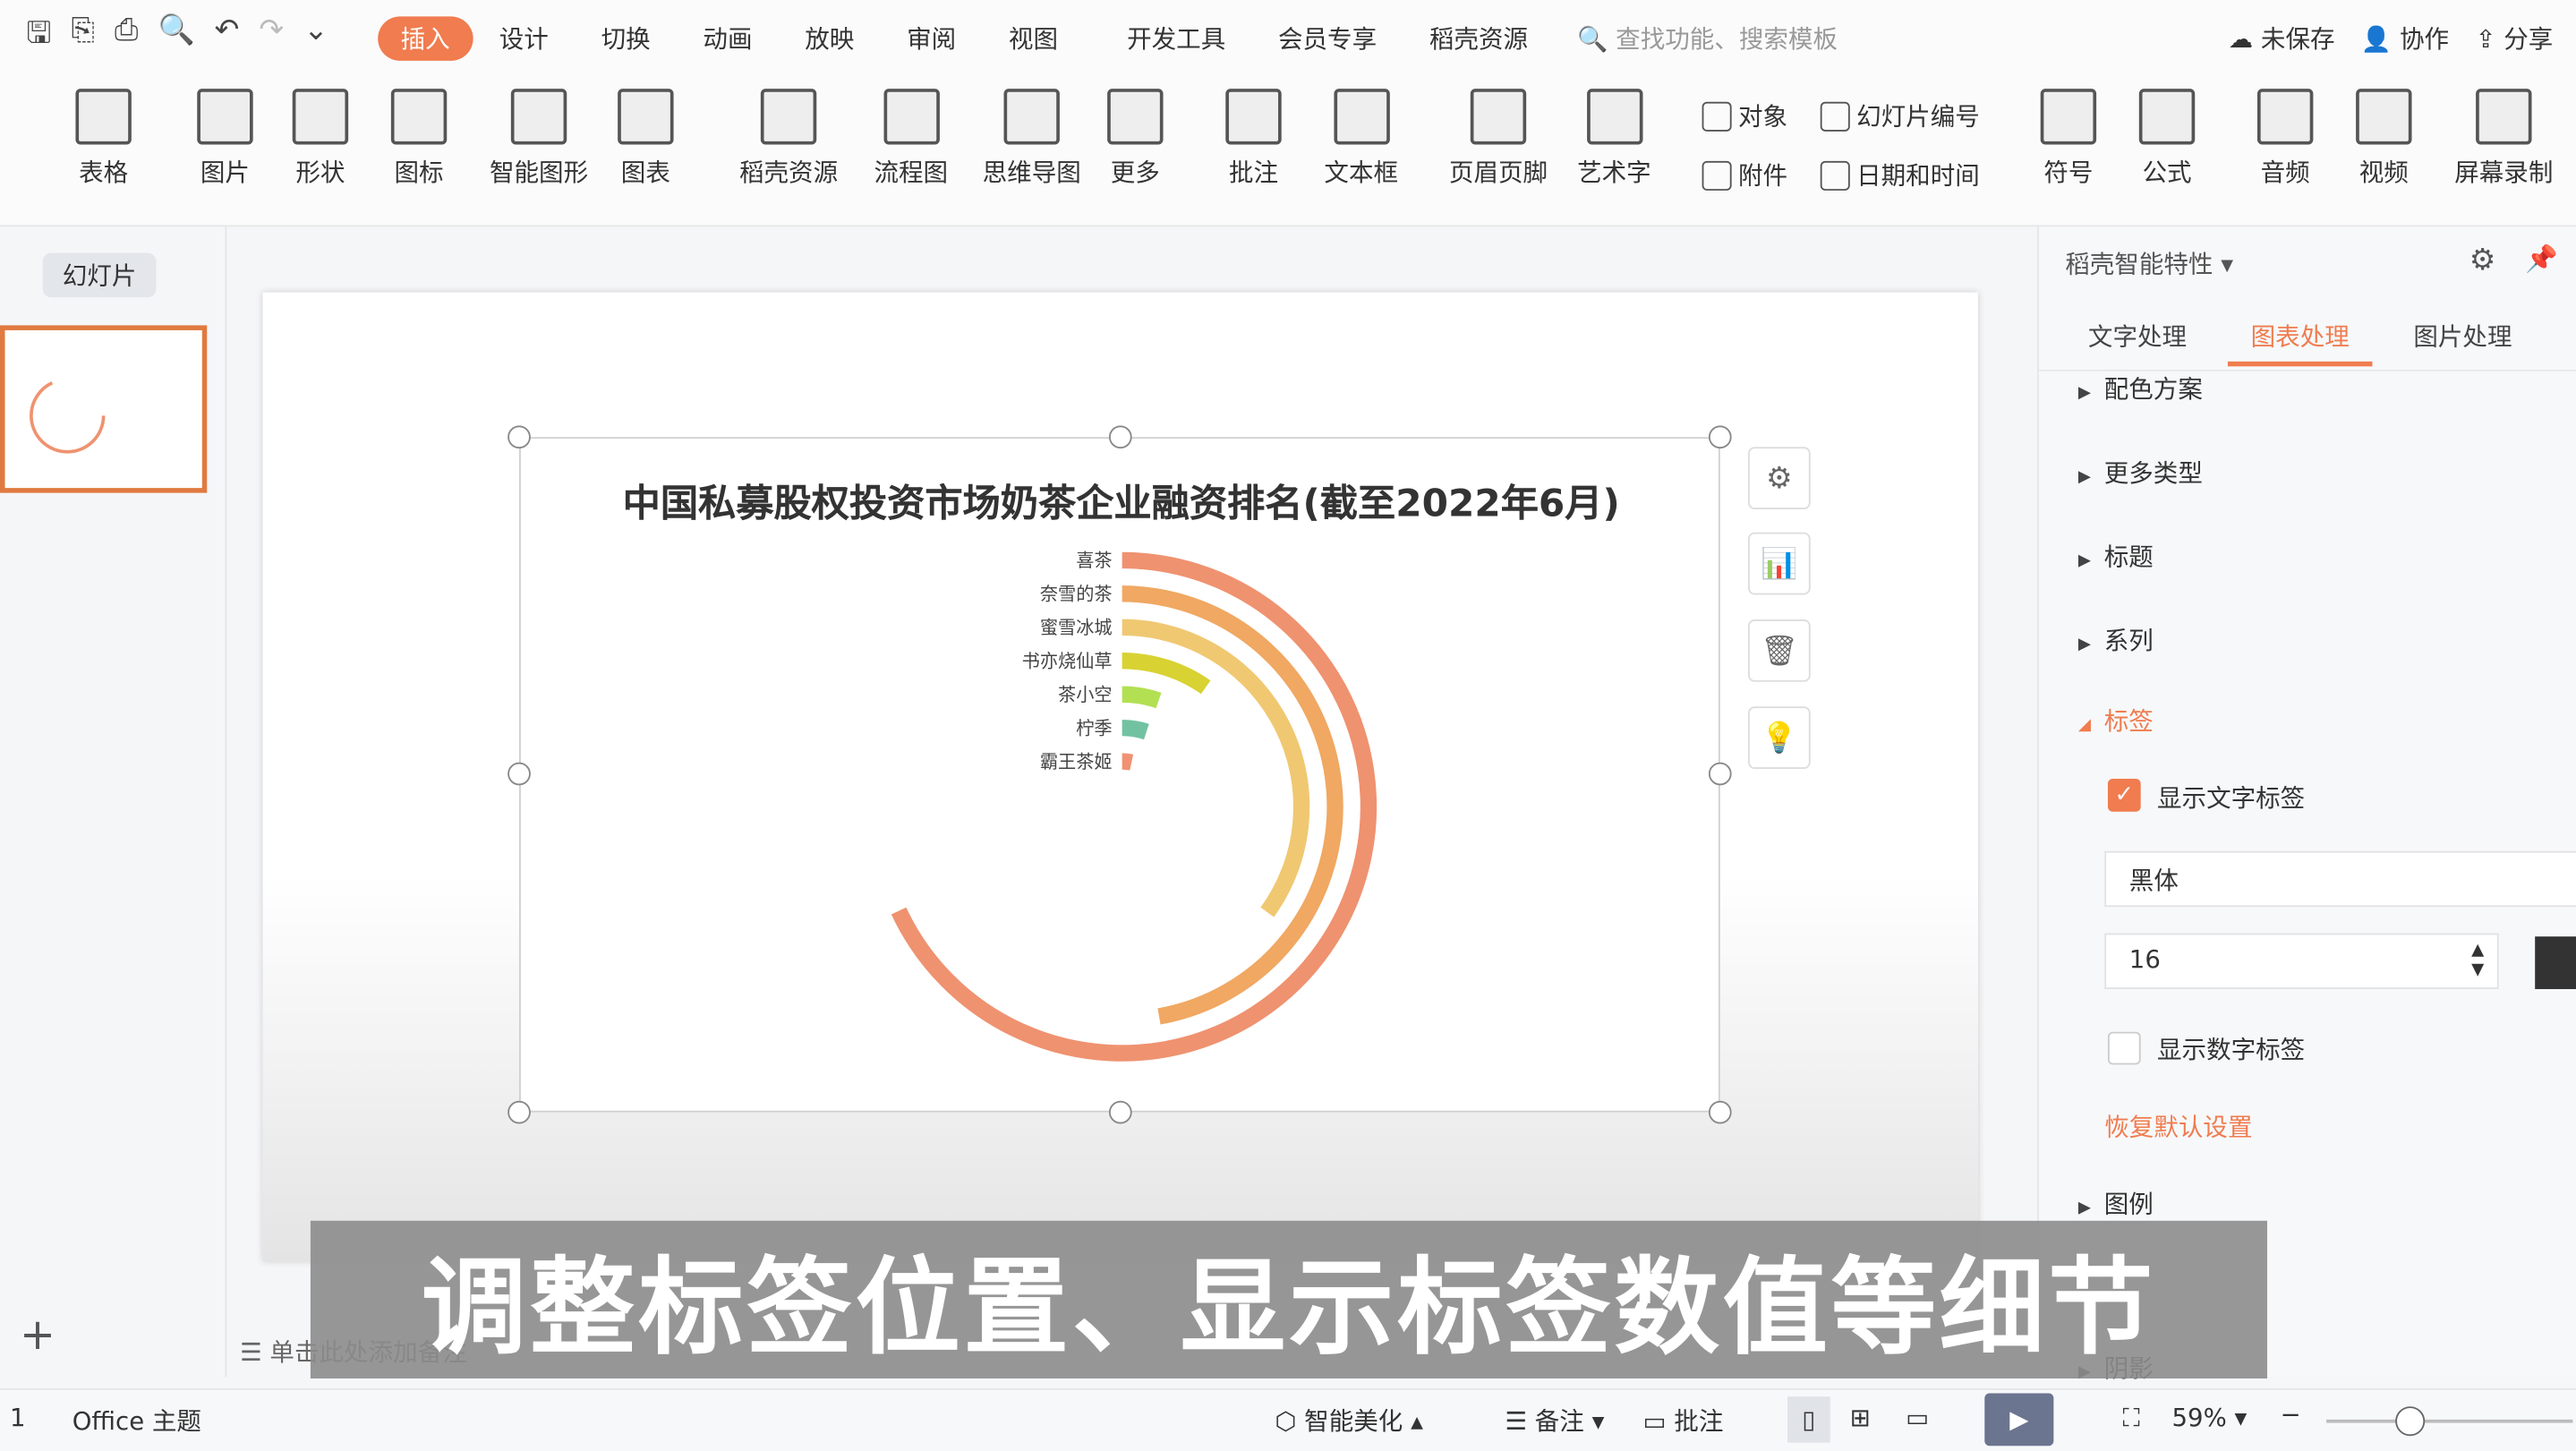  Describe the element at coordinates (2410, 1422) in the screenshot. I see `zoom-slider-handle` at that location.